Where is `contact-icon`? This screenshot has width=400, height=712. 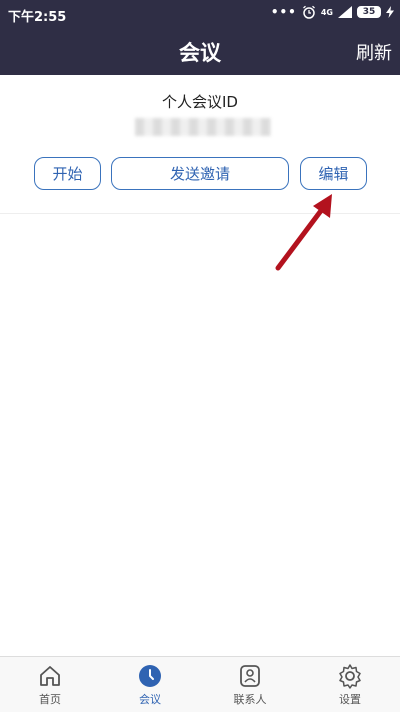
contact-icon is located at coordinates (250, 676).